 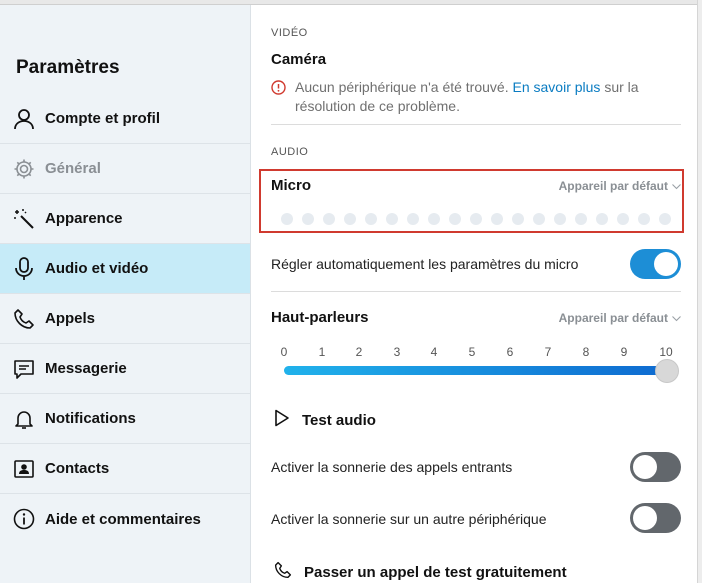 What do you see at coordinates (70, 318) in the screenshot?
I see `sidebar-item-label: Appels` at bounding box center [70, 318].